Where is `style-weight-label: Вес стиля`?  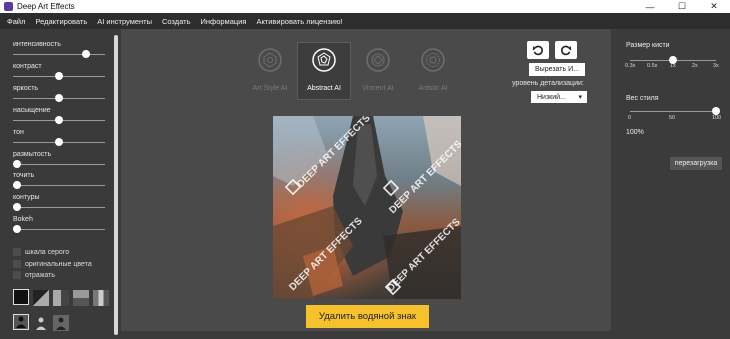
style-weight-label: Вес стиля is located at coordinates (642, 98).